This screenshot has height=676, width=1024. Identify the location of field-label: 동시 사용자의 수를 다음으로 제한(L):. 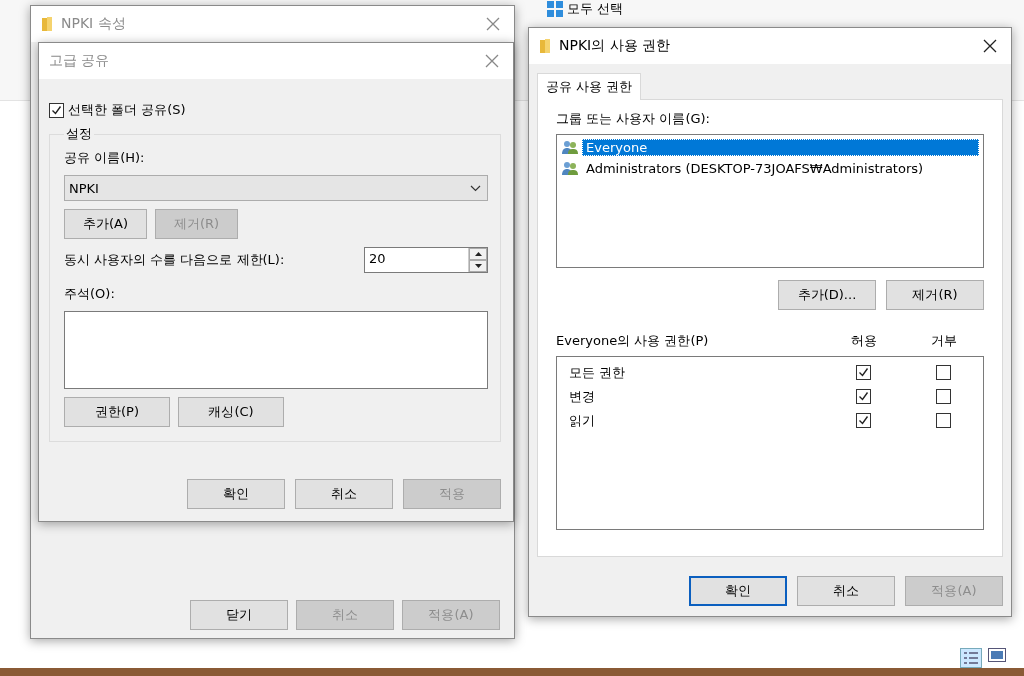
(174, 260).